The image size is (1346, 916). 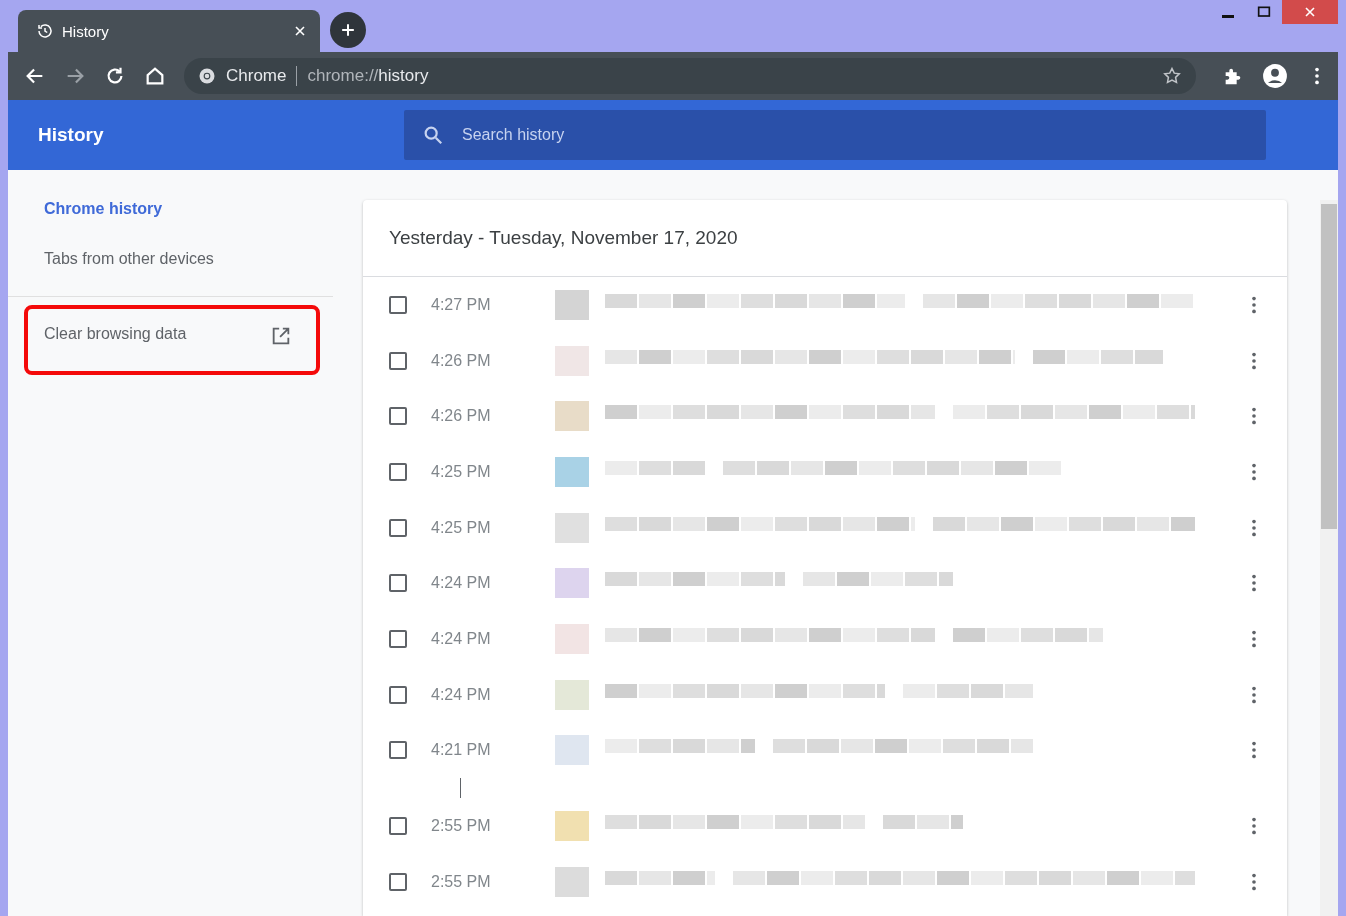 What do you see at coordinates (207, 76) in the screenshot?
I see `chrome-icon` at bounding box center [207, 76].